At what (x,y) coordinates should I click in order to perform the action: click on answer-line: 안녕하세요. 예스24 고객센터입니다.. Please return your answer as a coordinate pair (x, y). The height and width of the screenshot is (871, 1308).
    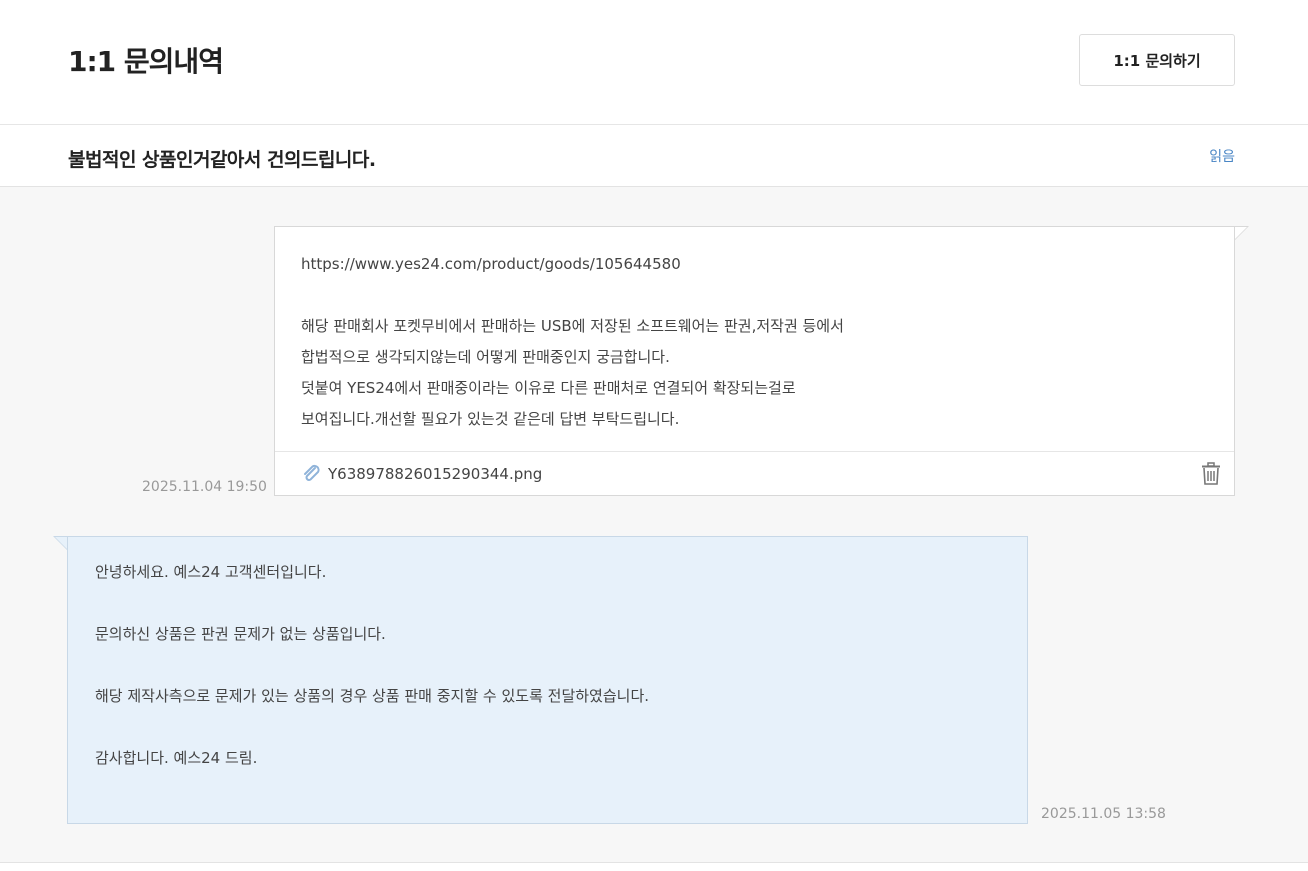
    Looking at the image, I should click on (211, 572).